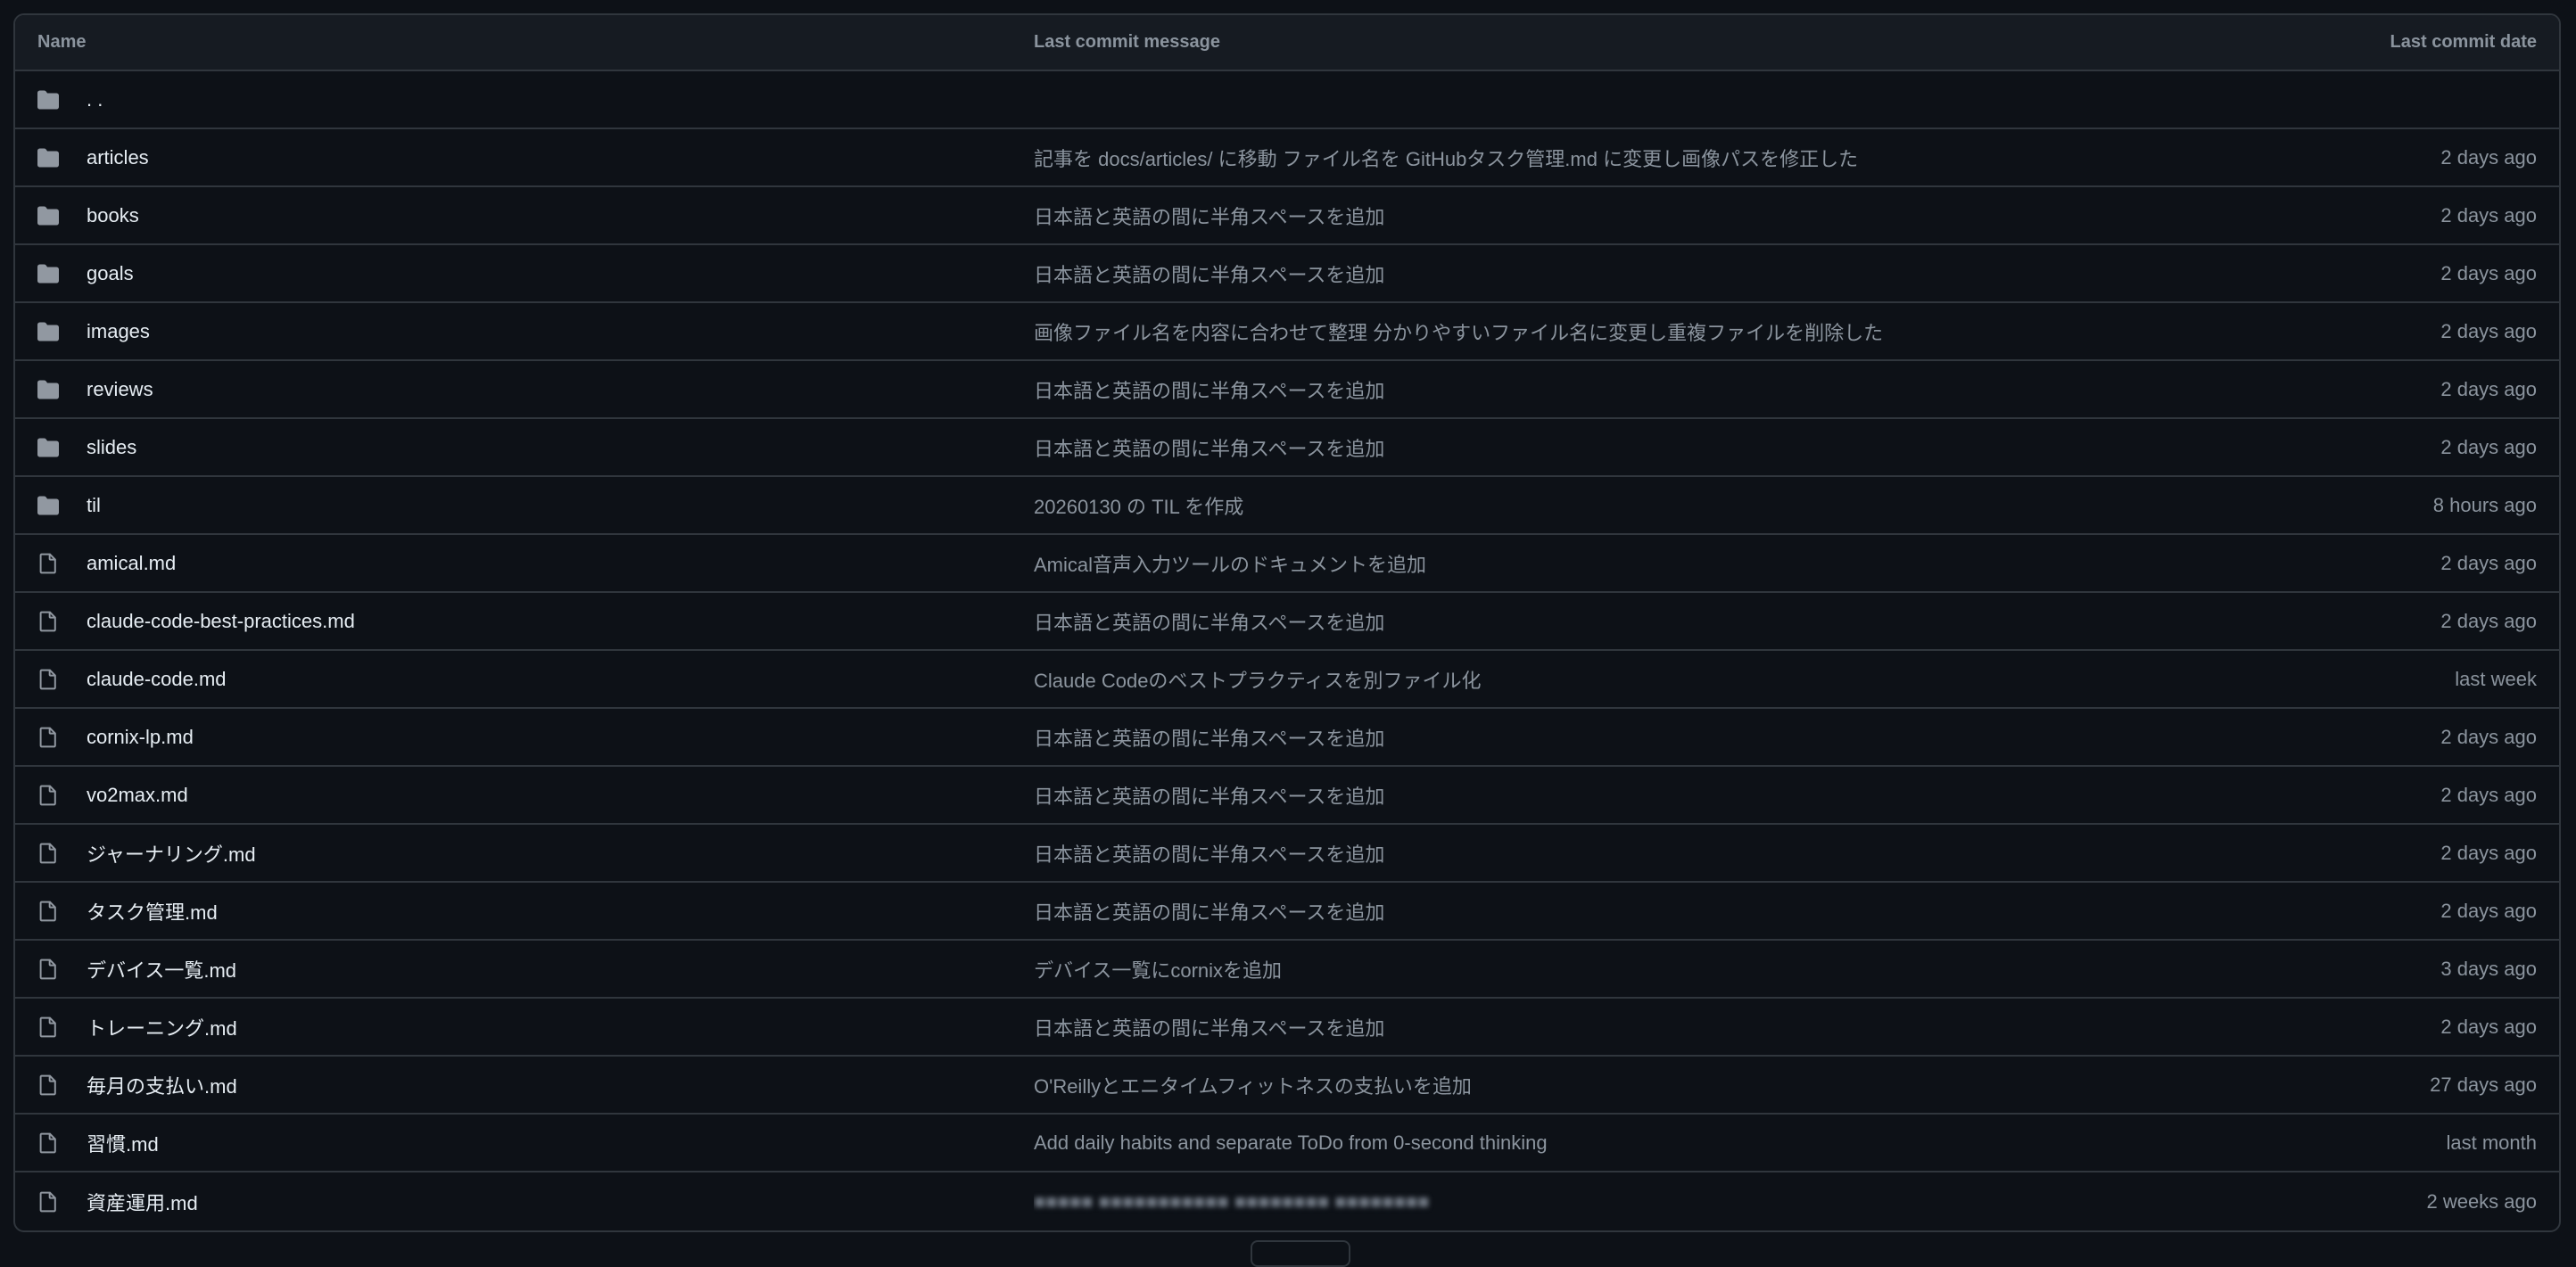 The image size is (2576, 1267). Describe the element at coordinates (1158, 970) in the screenshot. I see `commit-message-link: デバイス一覧にcornixを追加` at that location.